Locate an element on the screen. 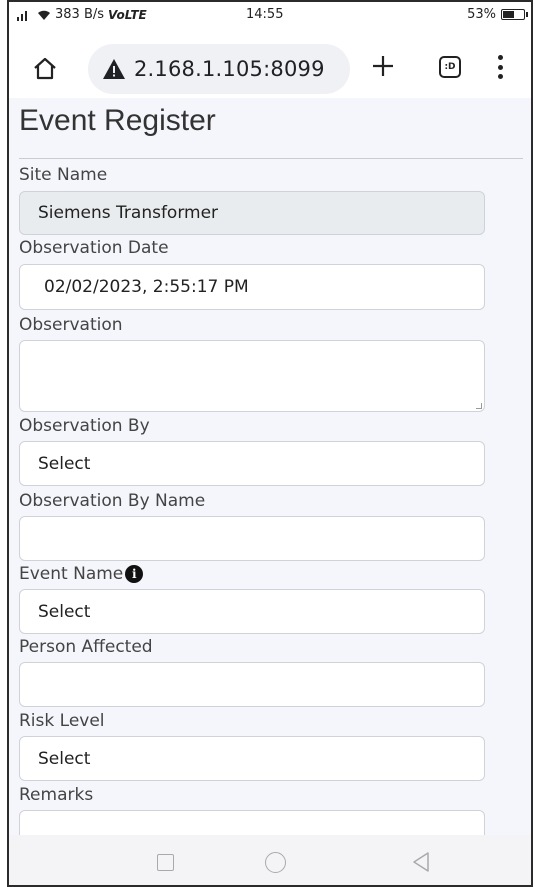  risk-level-label: Risk Level is located at coordinates (62, 721).